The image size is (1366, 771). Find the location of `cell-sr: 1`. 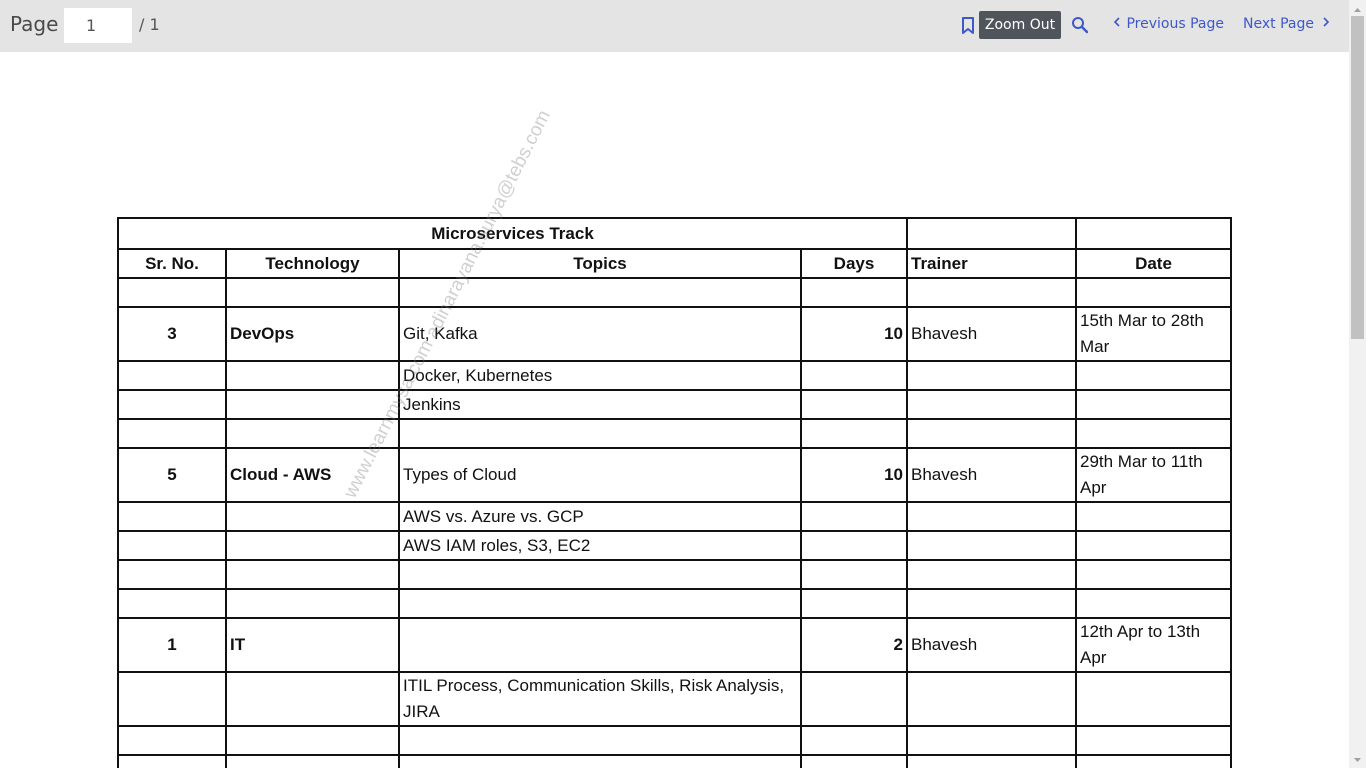

cell-sr: 1 is located at coordinates (172, 645).